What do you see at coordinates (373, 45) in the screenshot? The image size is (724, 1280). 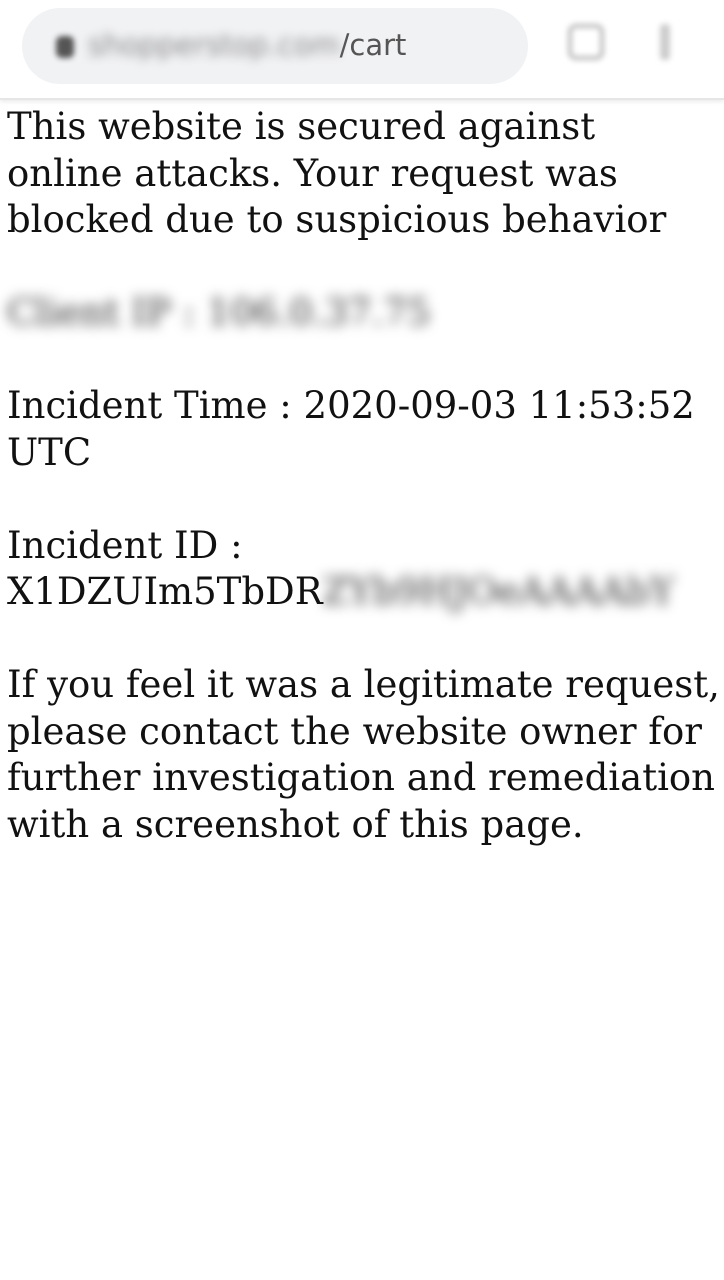 I see `url-path: /cart` at bounding box center [373, 45].